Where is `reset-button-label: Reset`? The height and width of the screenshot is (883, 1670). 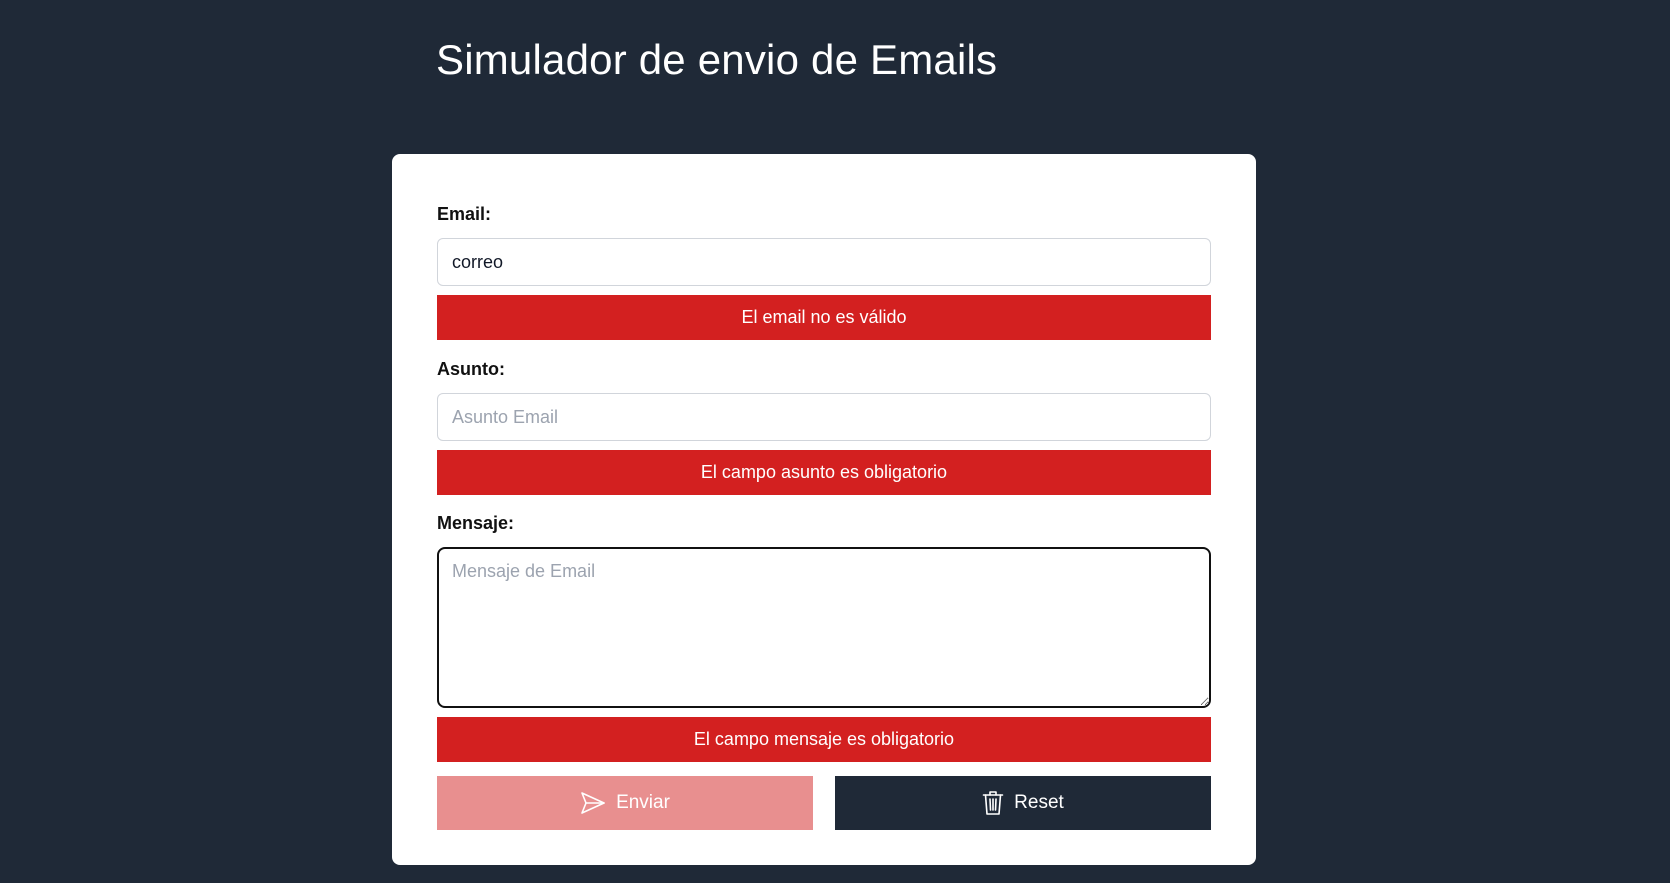 reset-button-label: Reset is located at coordinates (1039, 802).